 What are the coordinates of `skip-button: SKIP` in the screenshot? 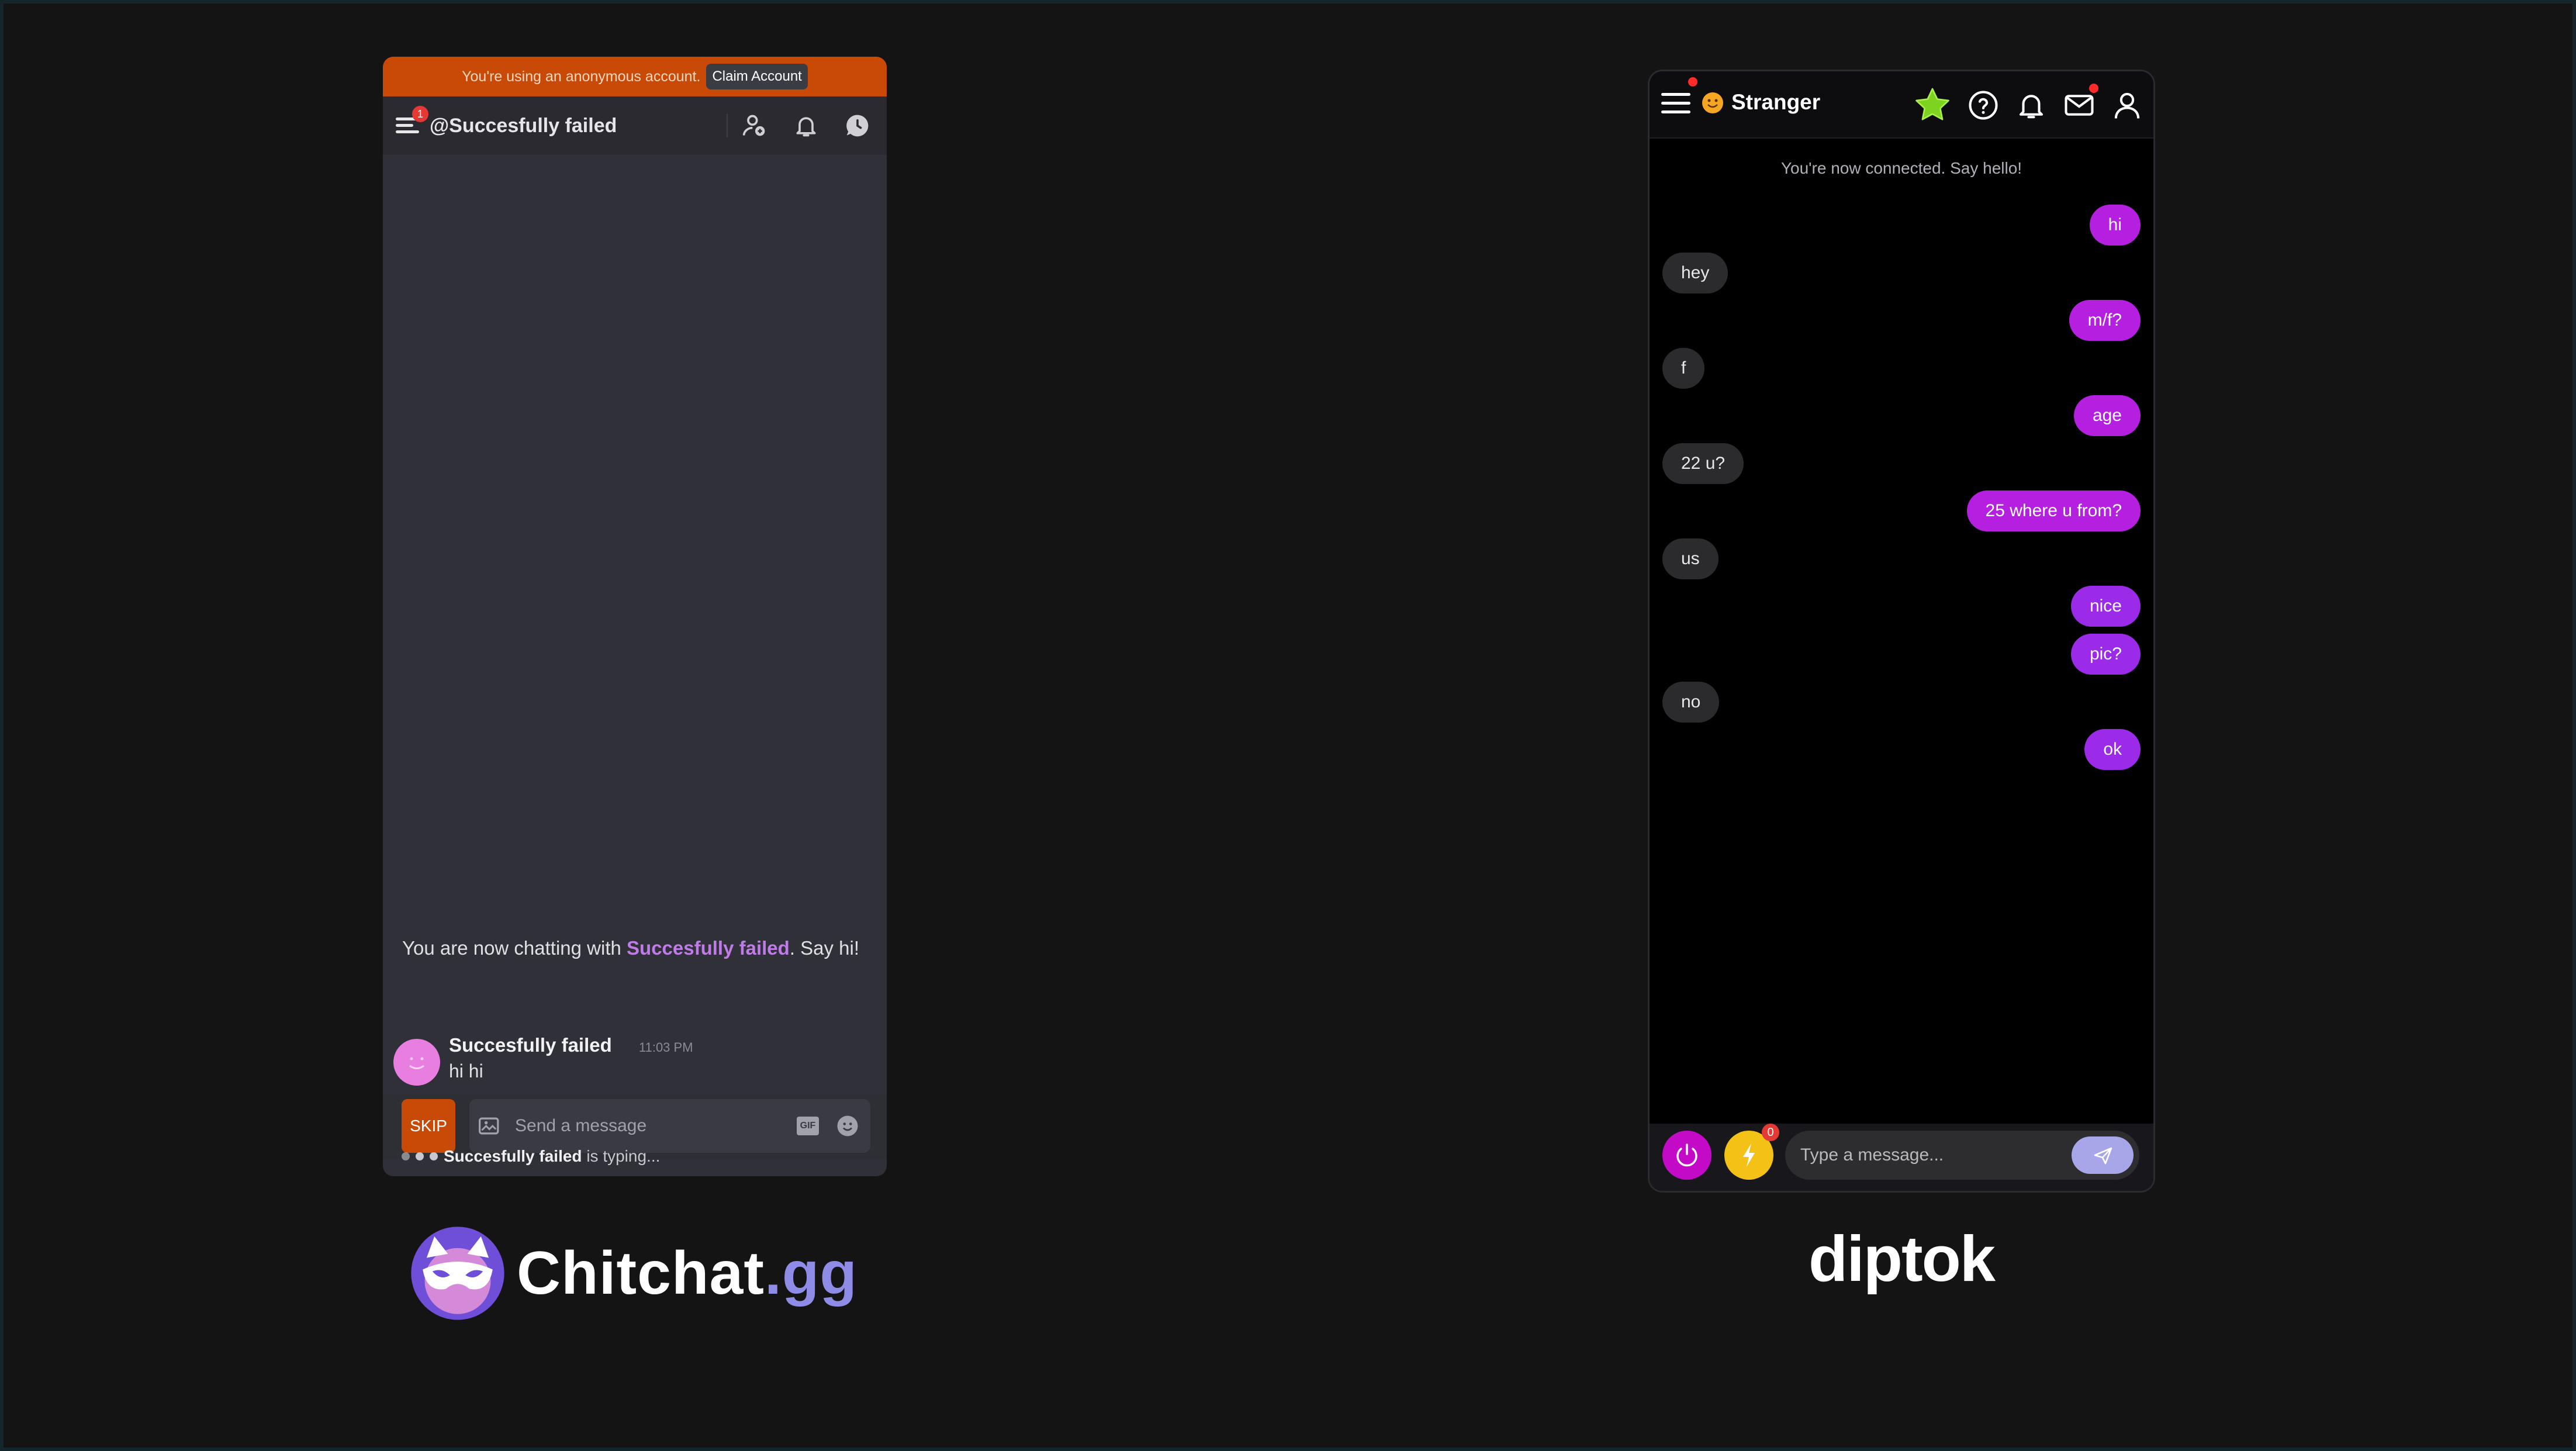 It's located at (428, 1126).